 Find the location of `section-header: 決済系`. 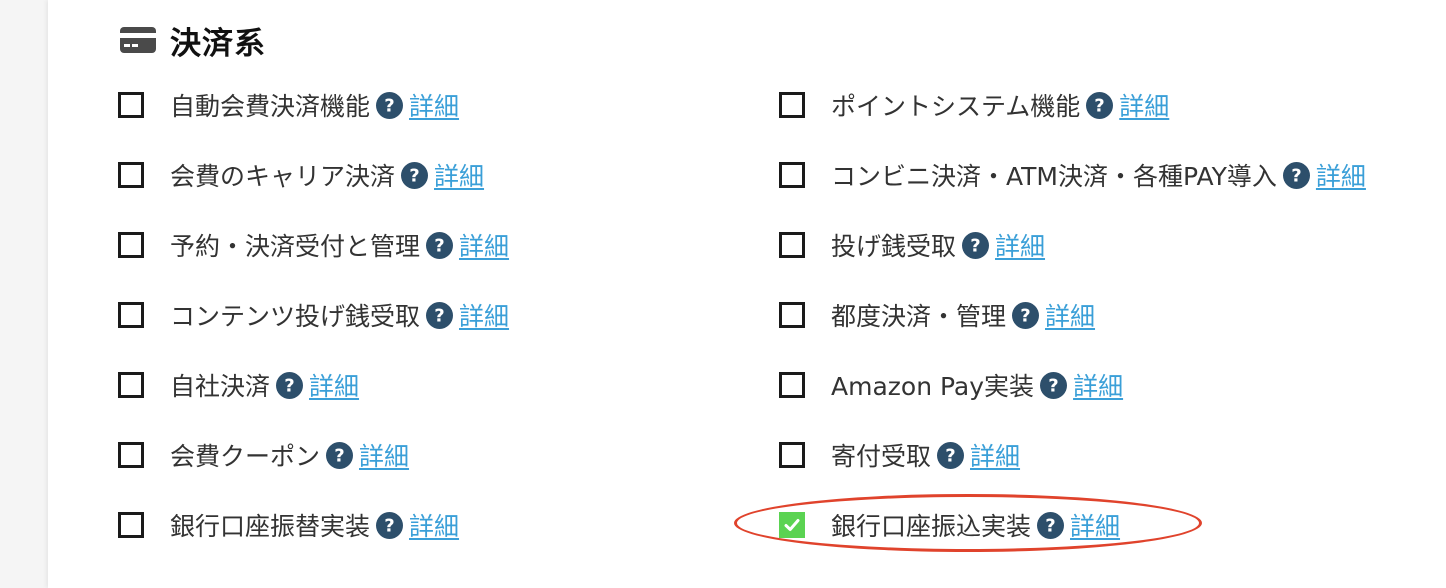

section-header: 決済系 is located at coordinates (193, 40).